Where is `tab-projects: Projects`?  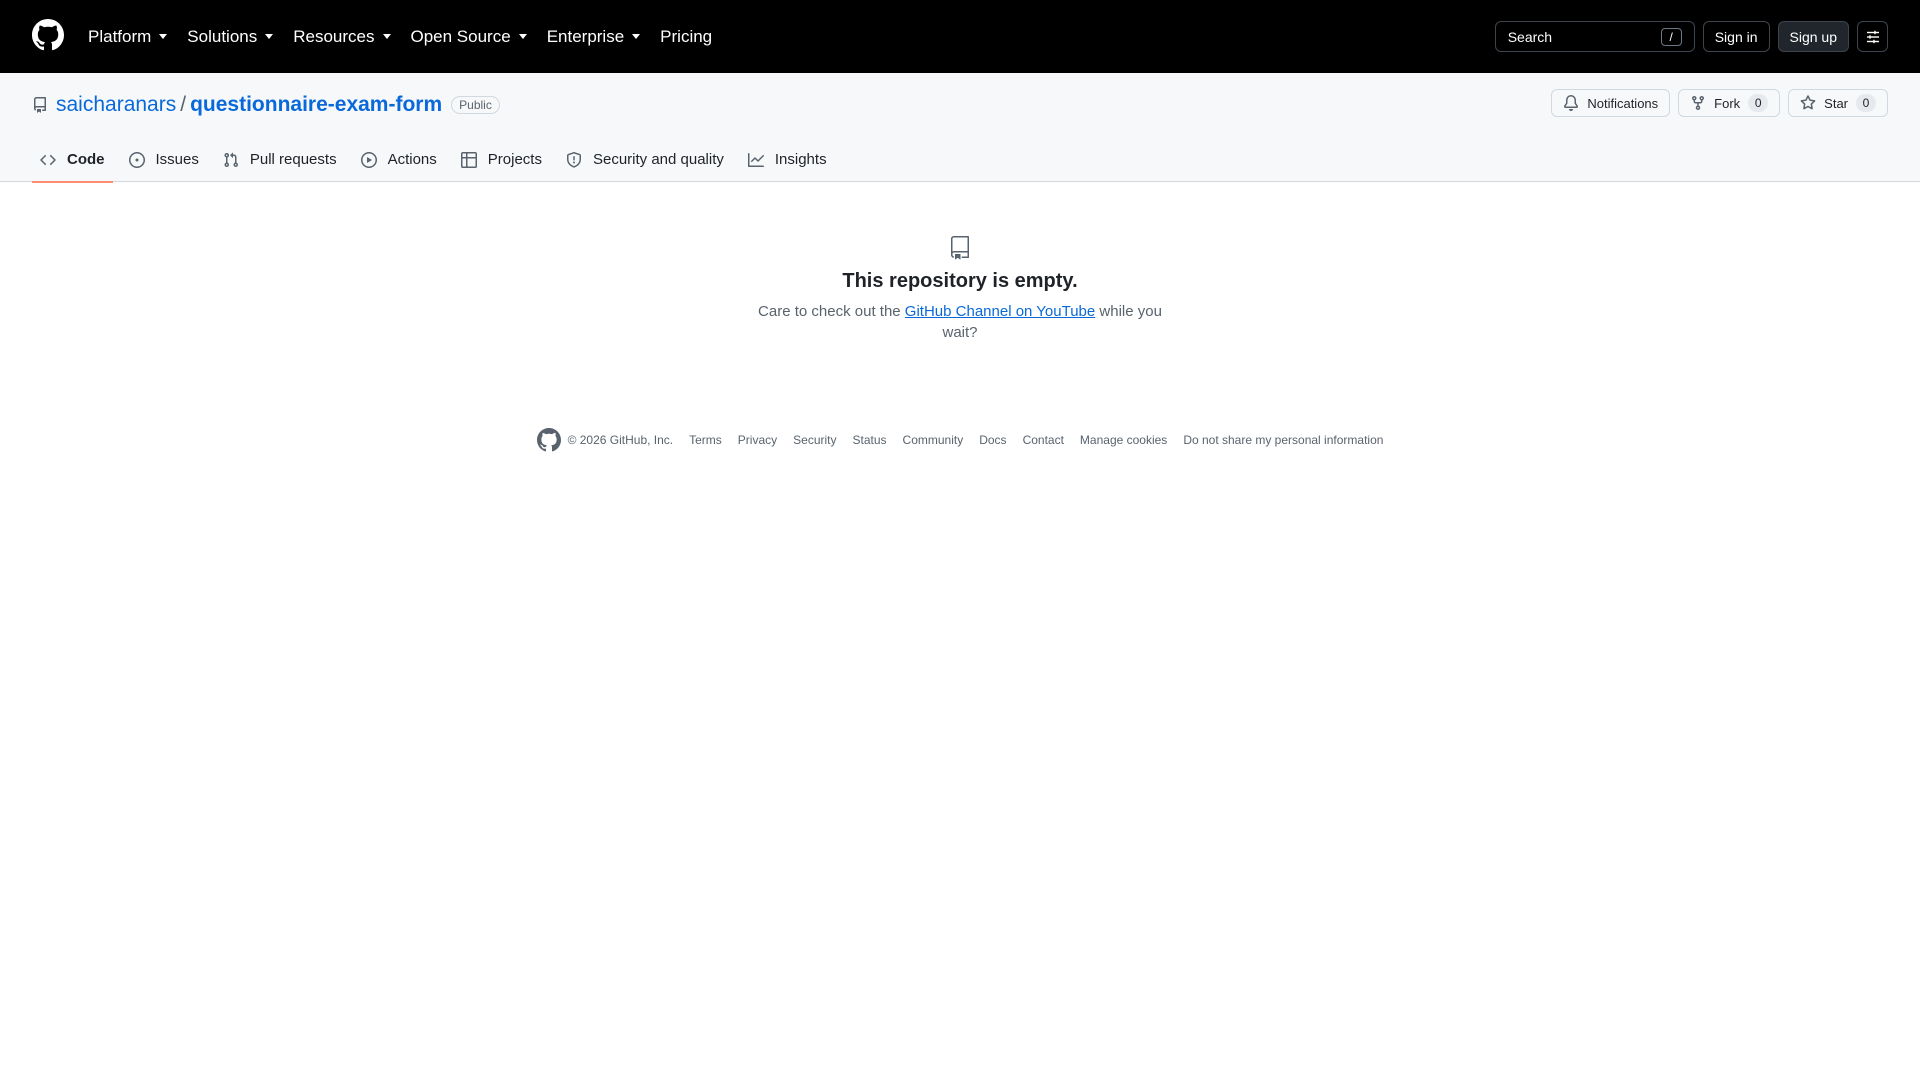
tab-projects: Projects is located at coordinates (501, 159).